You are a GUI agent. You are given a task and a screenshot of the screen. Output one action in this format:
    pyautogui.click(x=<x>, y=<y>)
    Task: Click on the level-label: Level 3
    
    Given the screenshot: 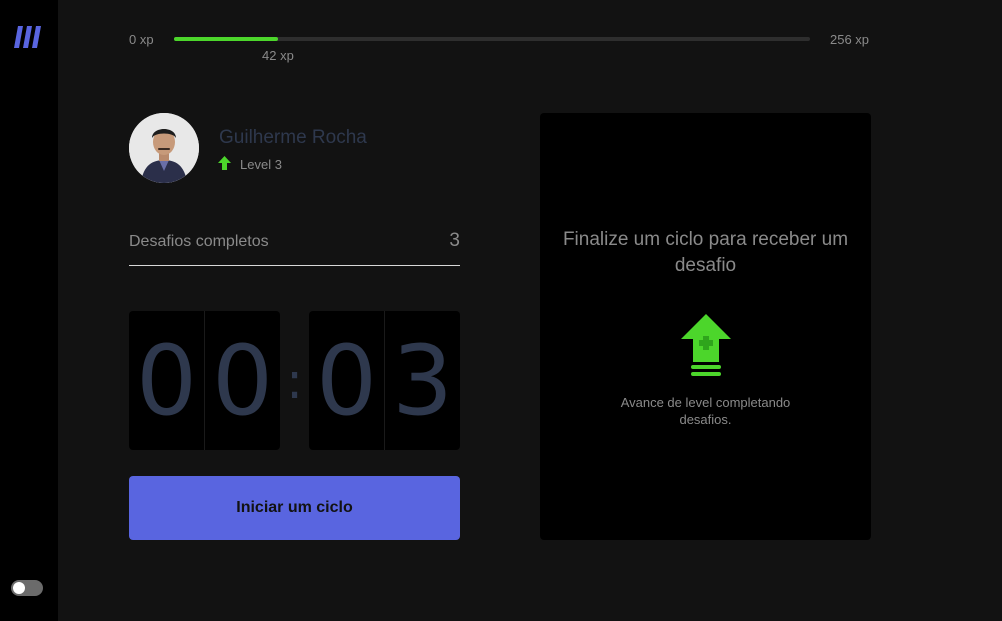 What is the action you would take?
    pyautogui.click(x=261, y=164)
    